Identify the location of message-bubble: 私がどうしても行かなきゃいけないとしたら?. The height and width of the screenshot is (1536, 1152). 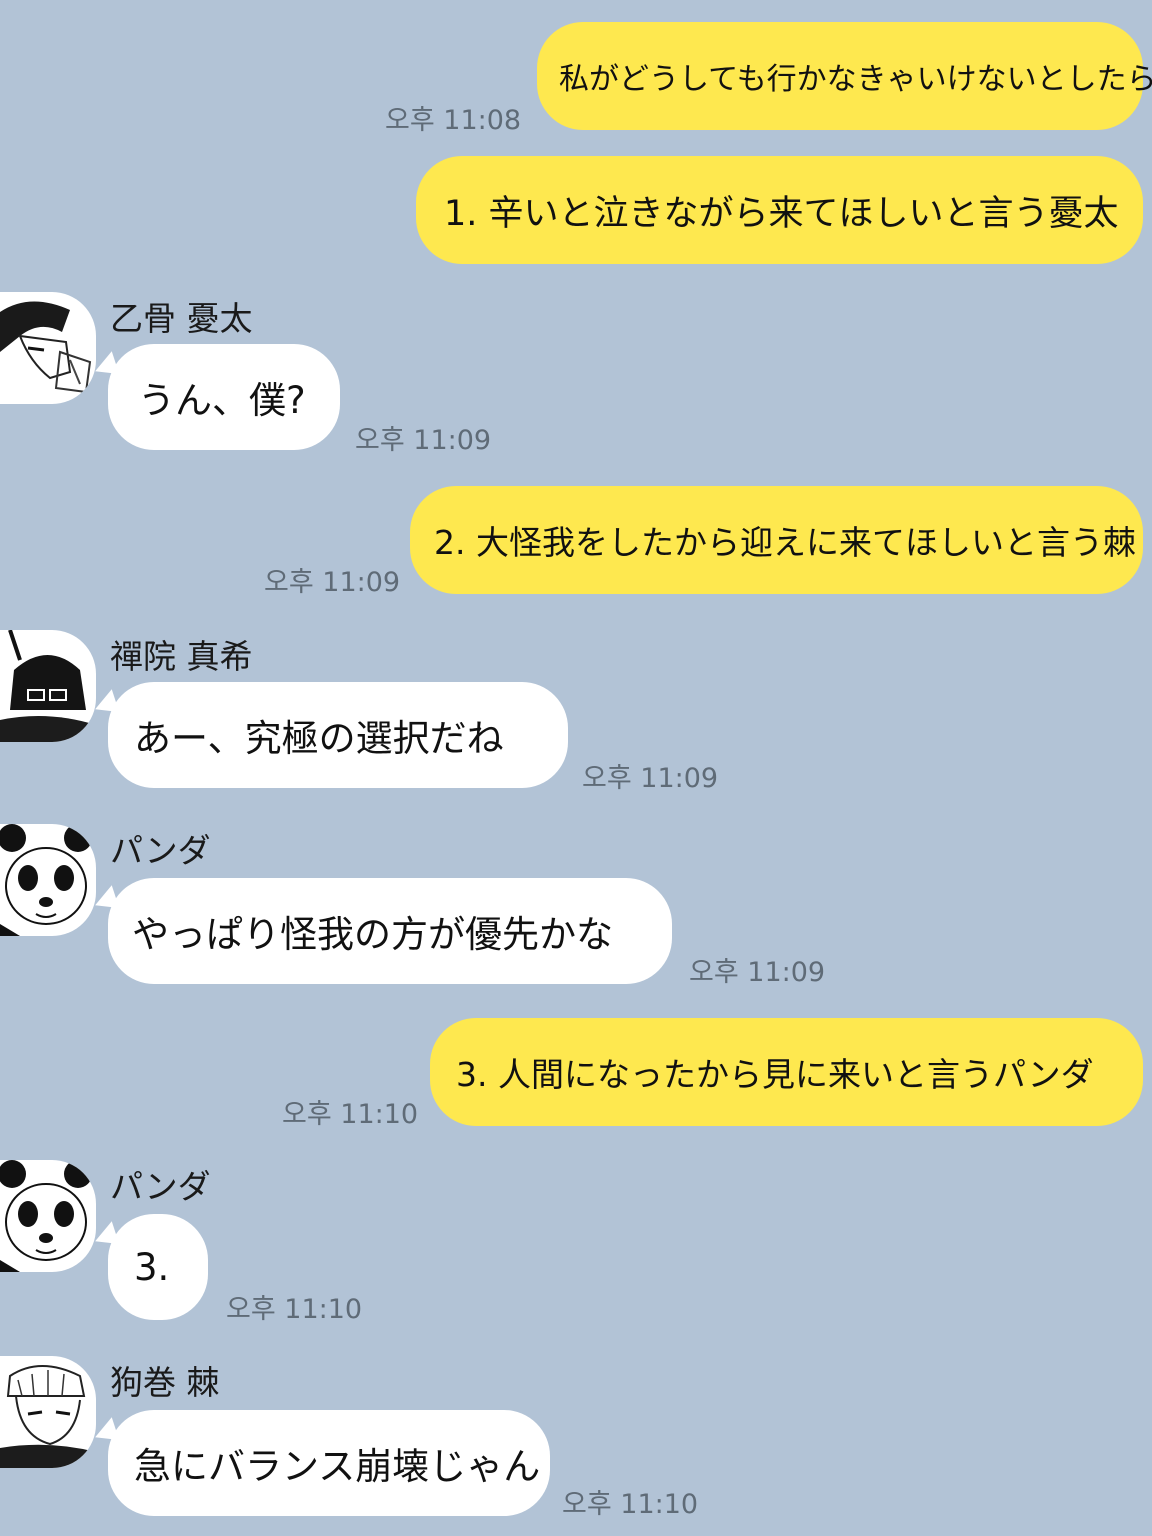
(844, 76).